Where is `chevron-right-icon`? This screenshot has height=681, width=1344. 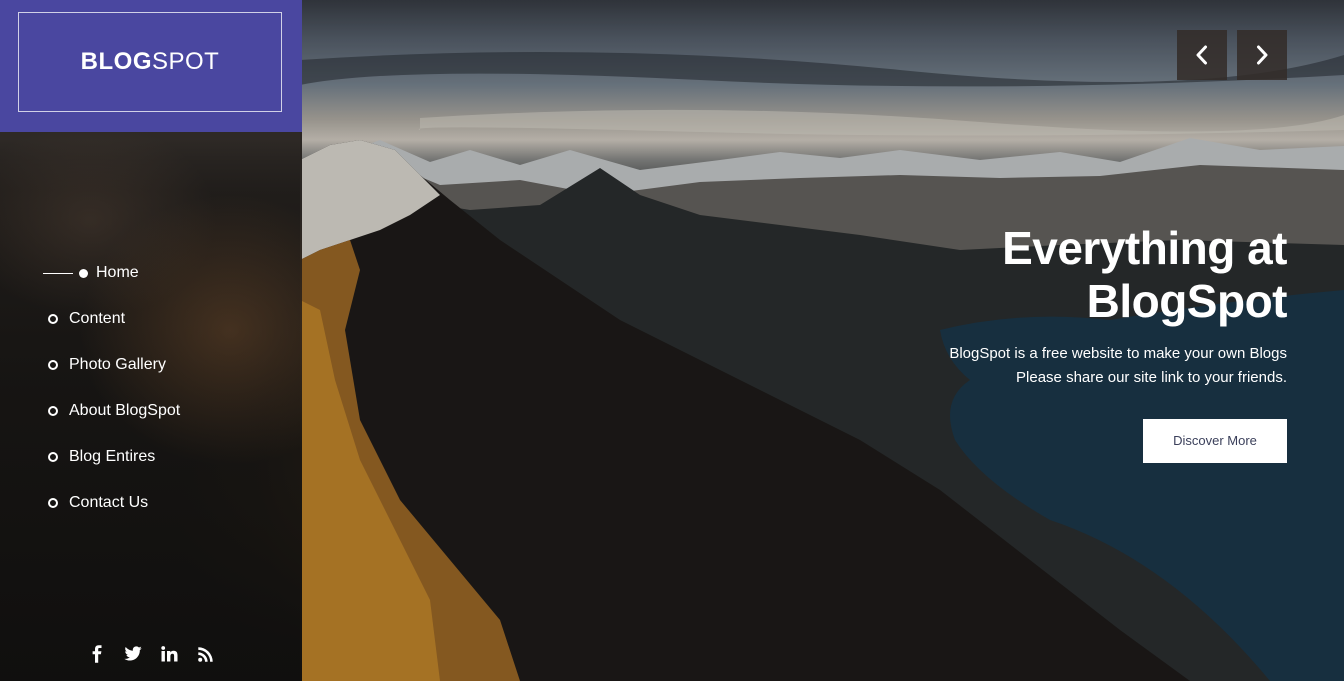 chevron-right-icon is located at coordinates (1262, 55).